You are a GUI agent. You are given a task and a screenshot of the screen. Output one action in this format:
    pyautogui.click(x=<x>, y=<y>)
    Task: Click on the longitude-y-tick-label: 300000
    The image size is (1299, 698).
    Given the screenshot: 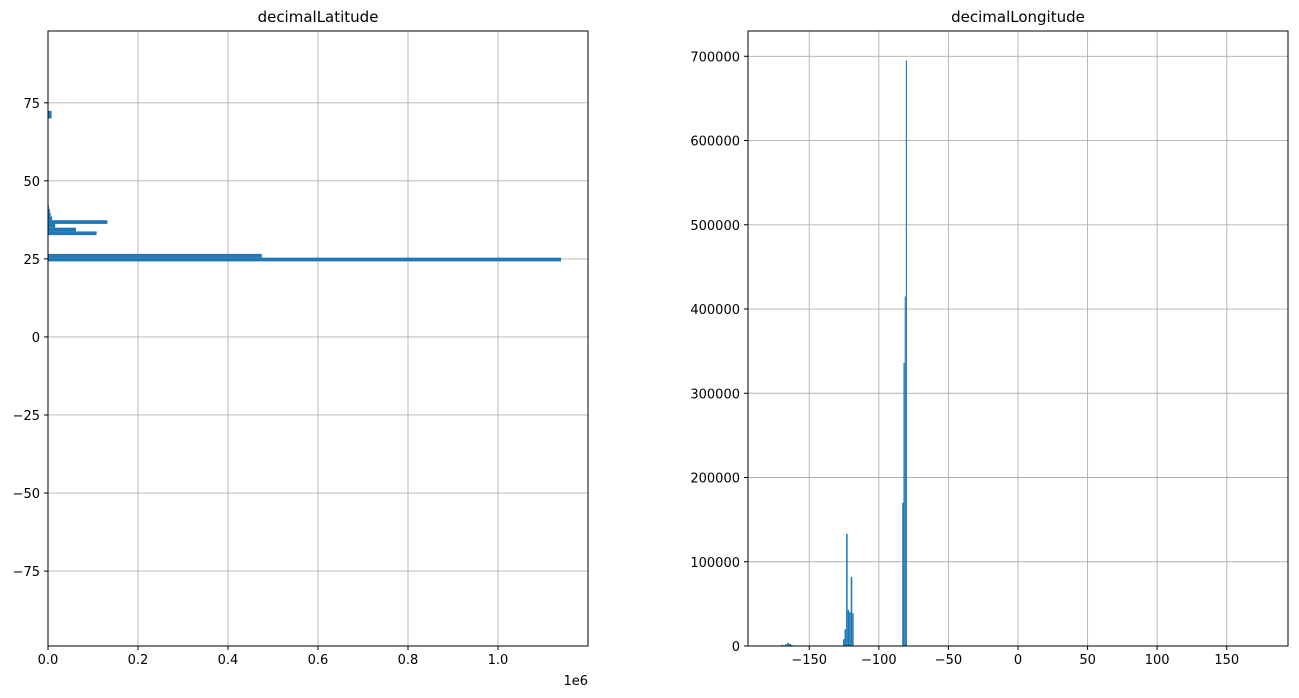 What is the action you would take?
    pyautogui.click(x=715, y=394)
    